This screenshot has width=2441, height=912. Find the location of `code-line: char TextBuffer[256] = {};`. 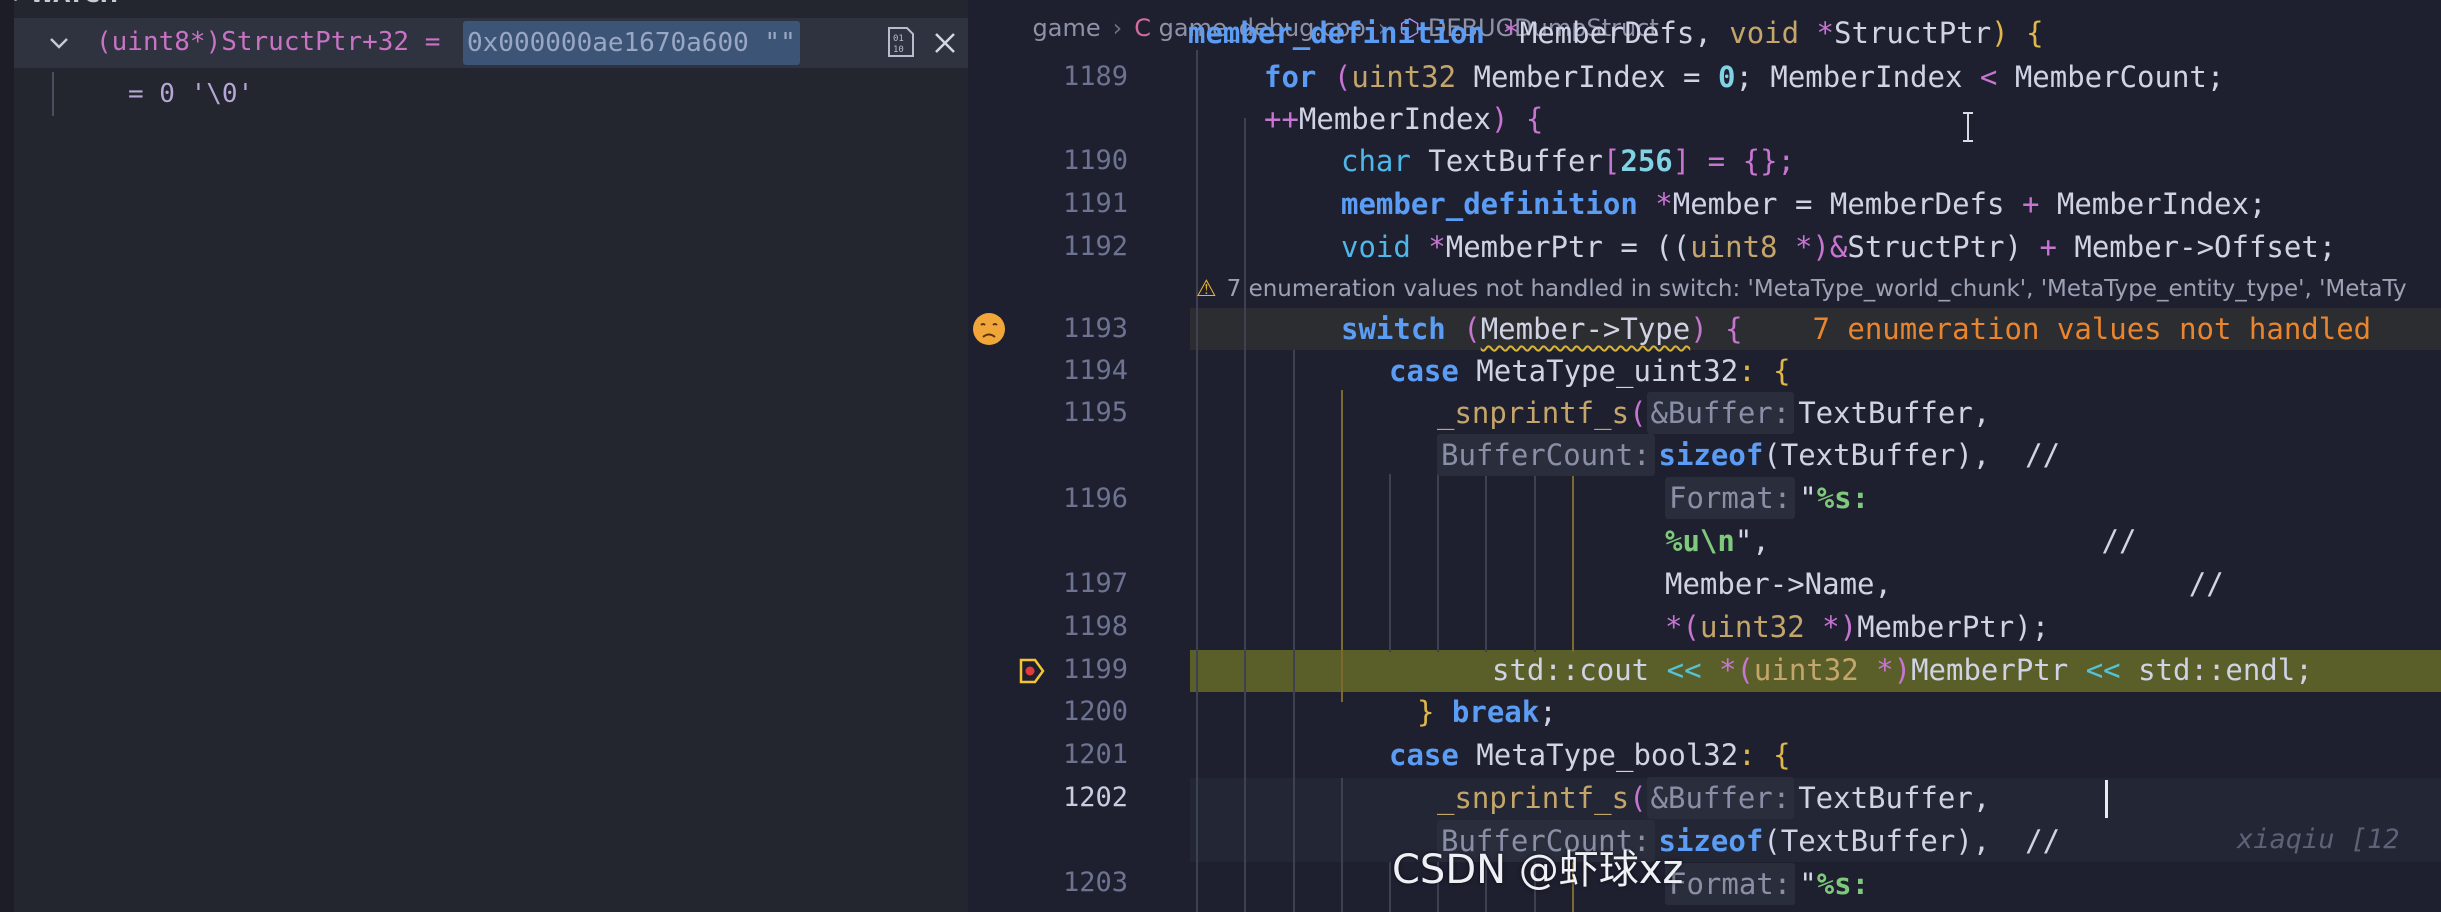

code-line: char TextBuffer[256] = {}; is located at coordinates (1568, 161).